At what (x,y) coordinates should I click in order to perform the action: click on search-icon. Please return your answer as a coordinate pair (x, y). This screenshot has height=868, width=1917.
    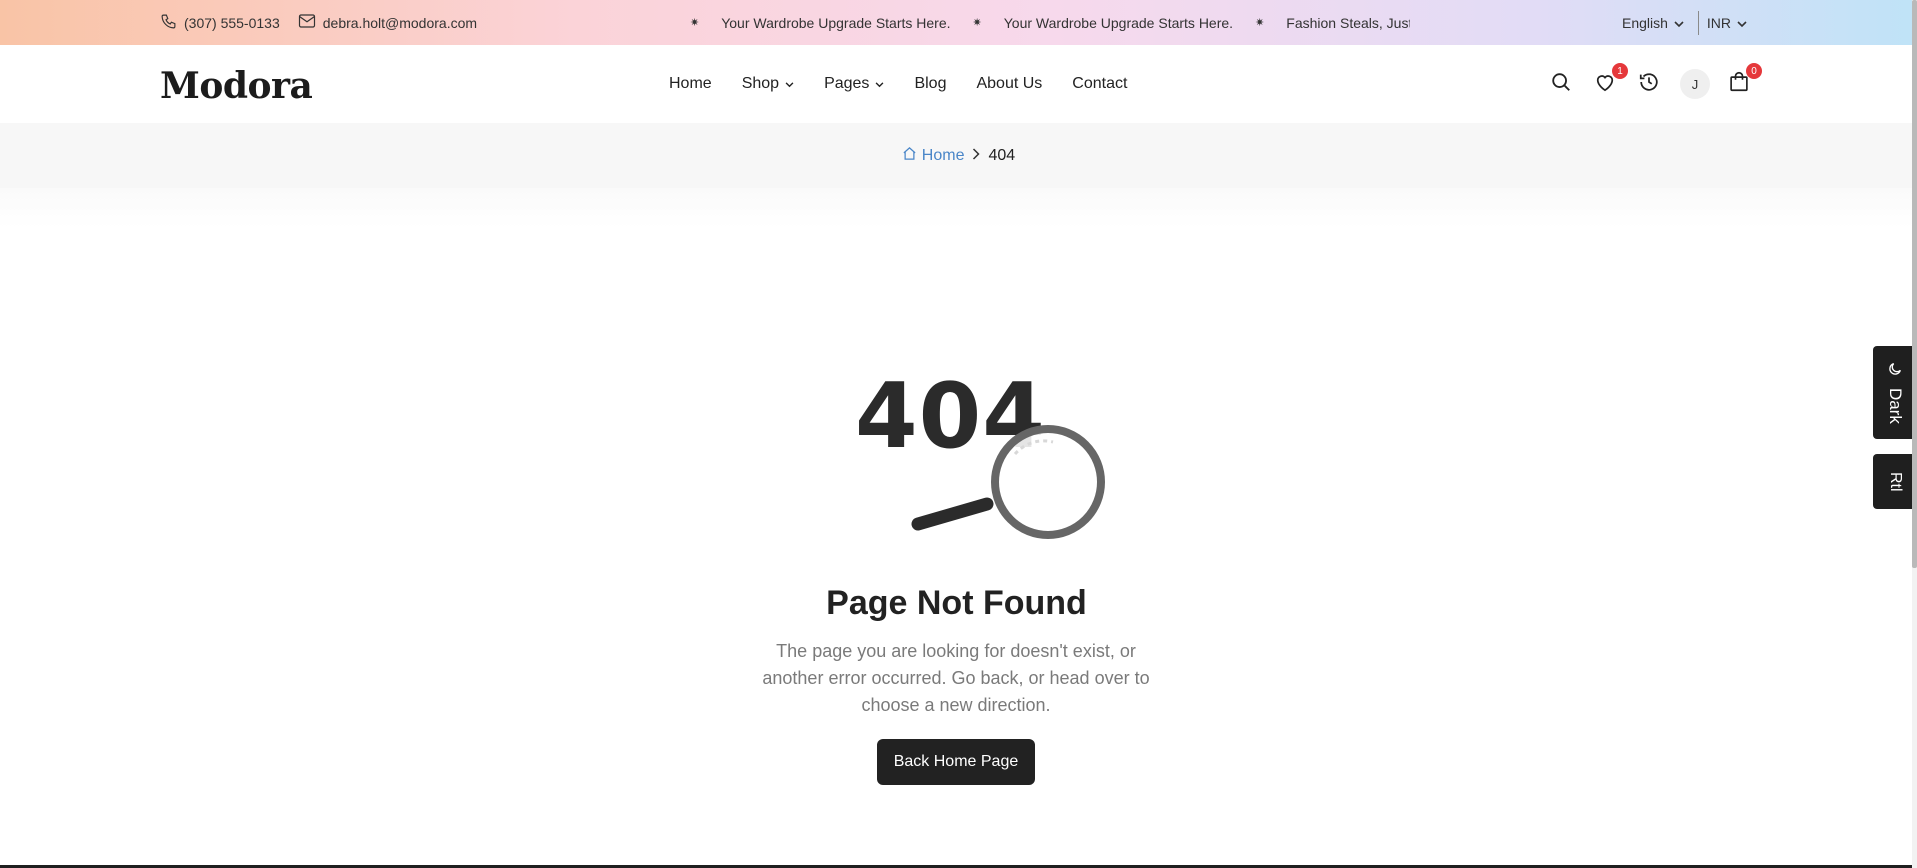
    Looking at the image, I should click on (1561, 84).